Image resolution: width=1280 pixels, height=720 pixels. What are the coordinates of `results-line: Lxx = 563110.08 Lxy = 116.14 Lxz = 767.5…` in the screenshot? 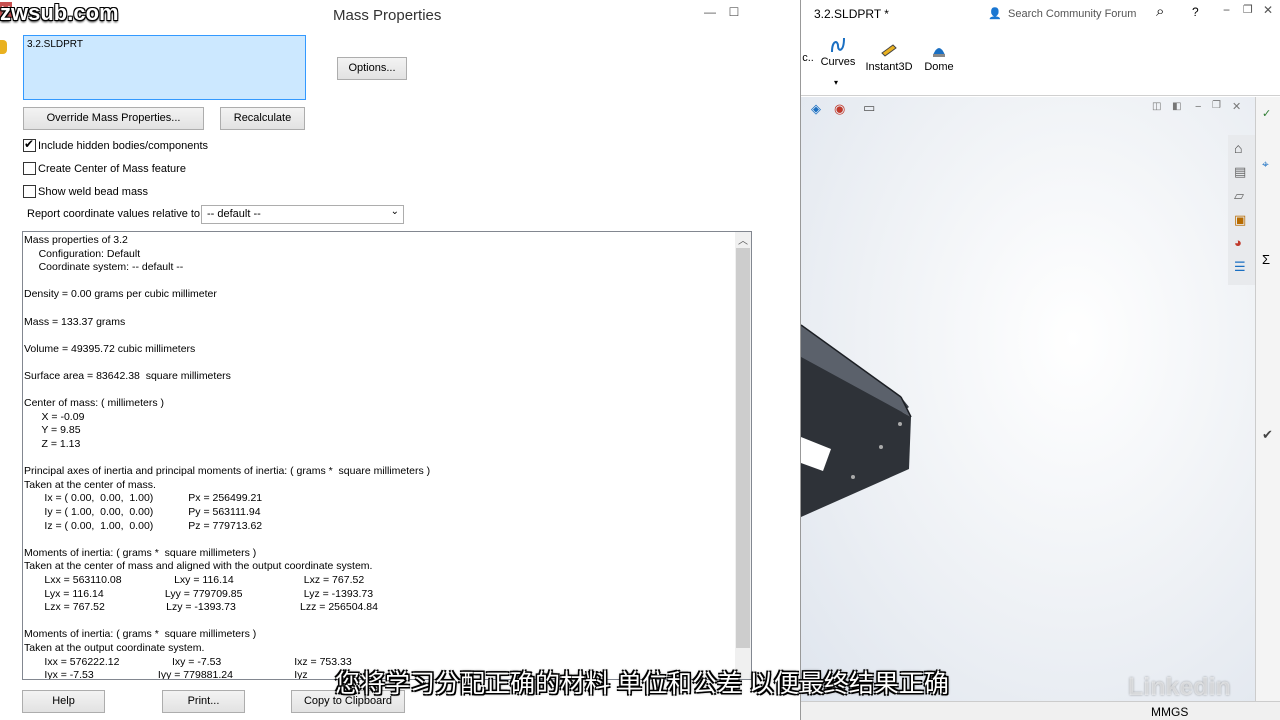 It's located at (194, 580).